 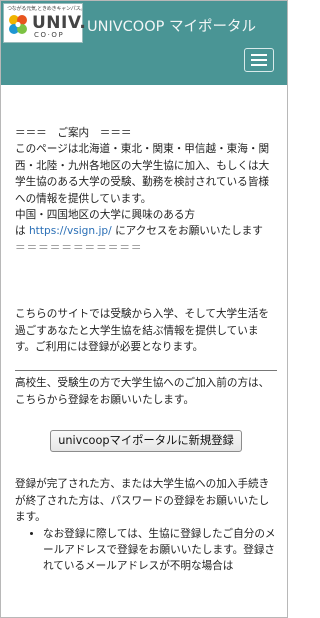 What do you see at coordinates (49, 35) in the screenshot?
I see `logo-coop-text: CO·OP` at bounding box center [49, 35].